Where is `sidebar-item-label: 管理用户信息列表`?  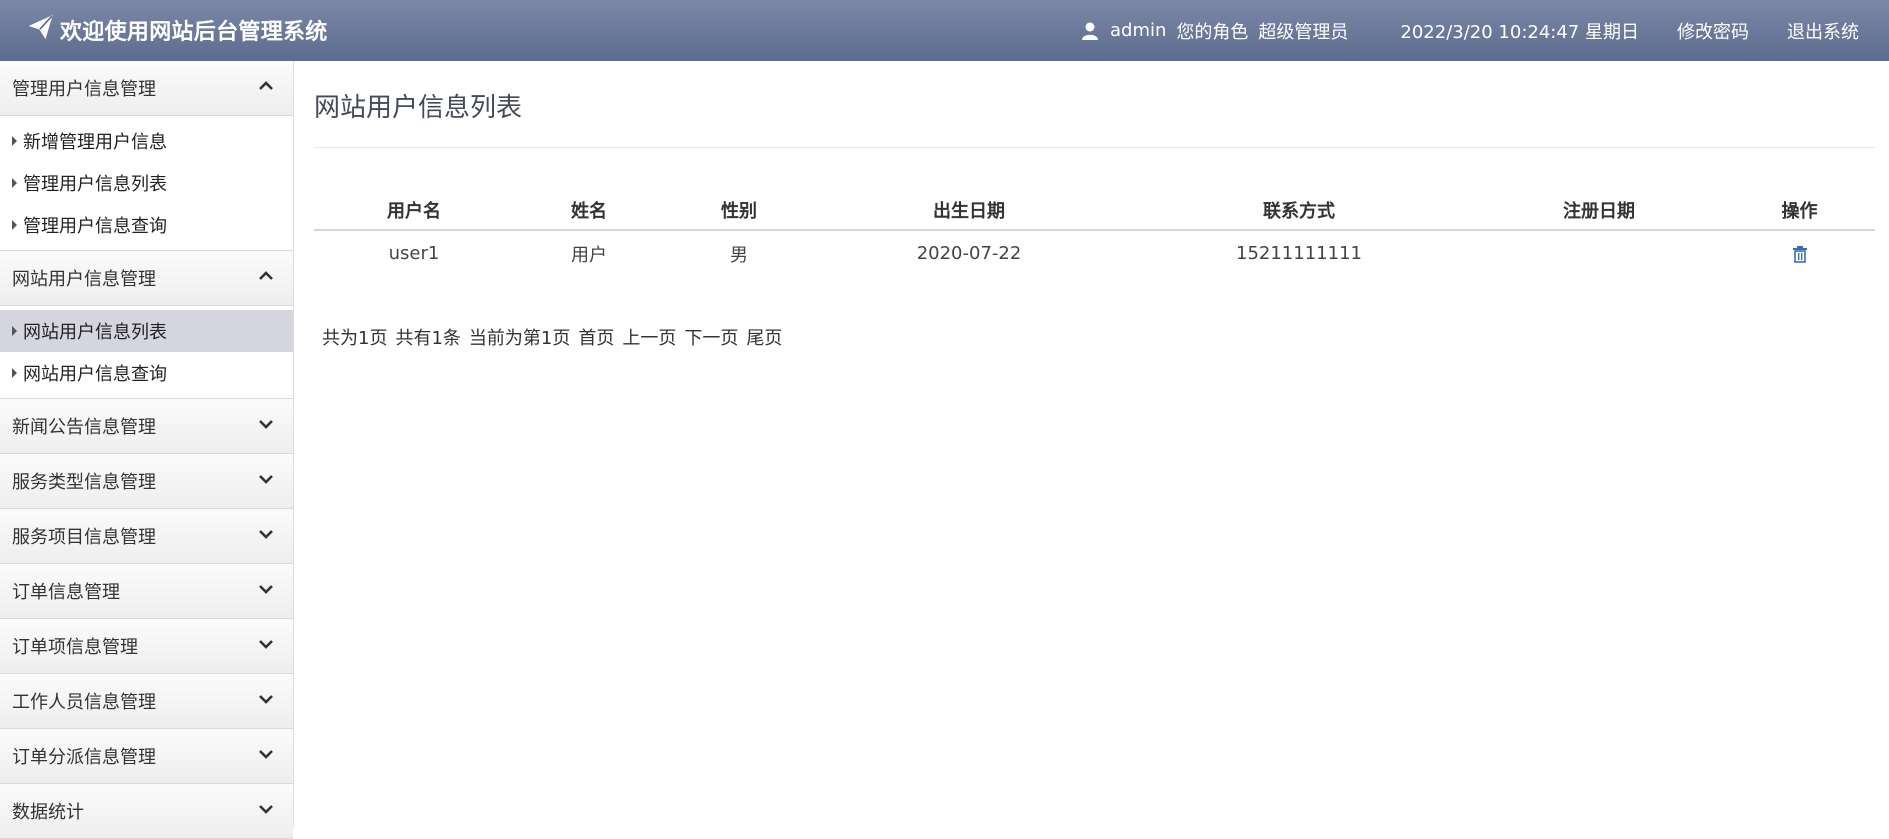
sidebar-item-label: 管理用户信息列表 is located at coordinates (95, 184).